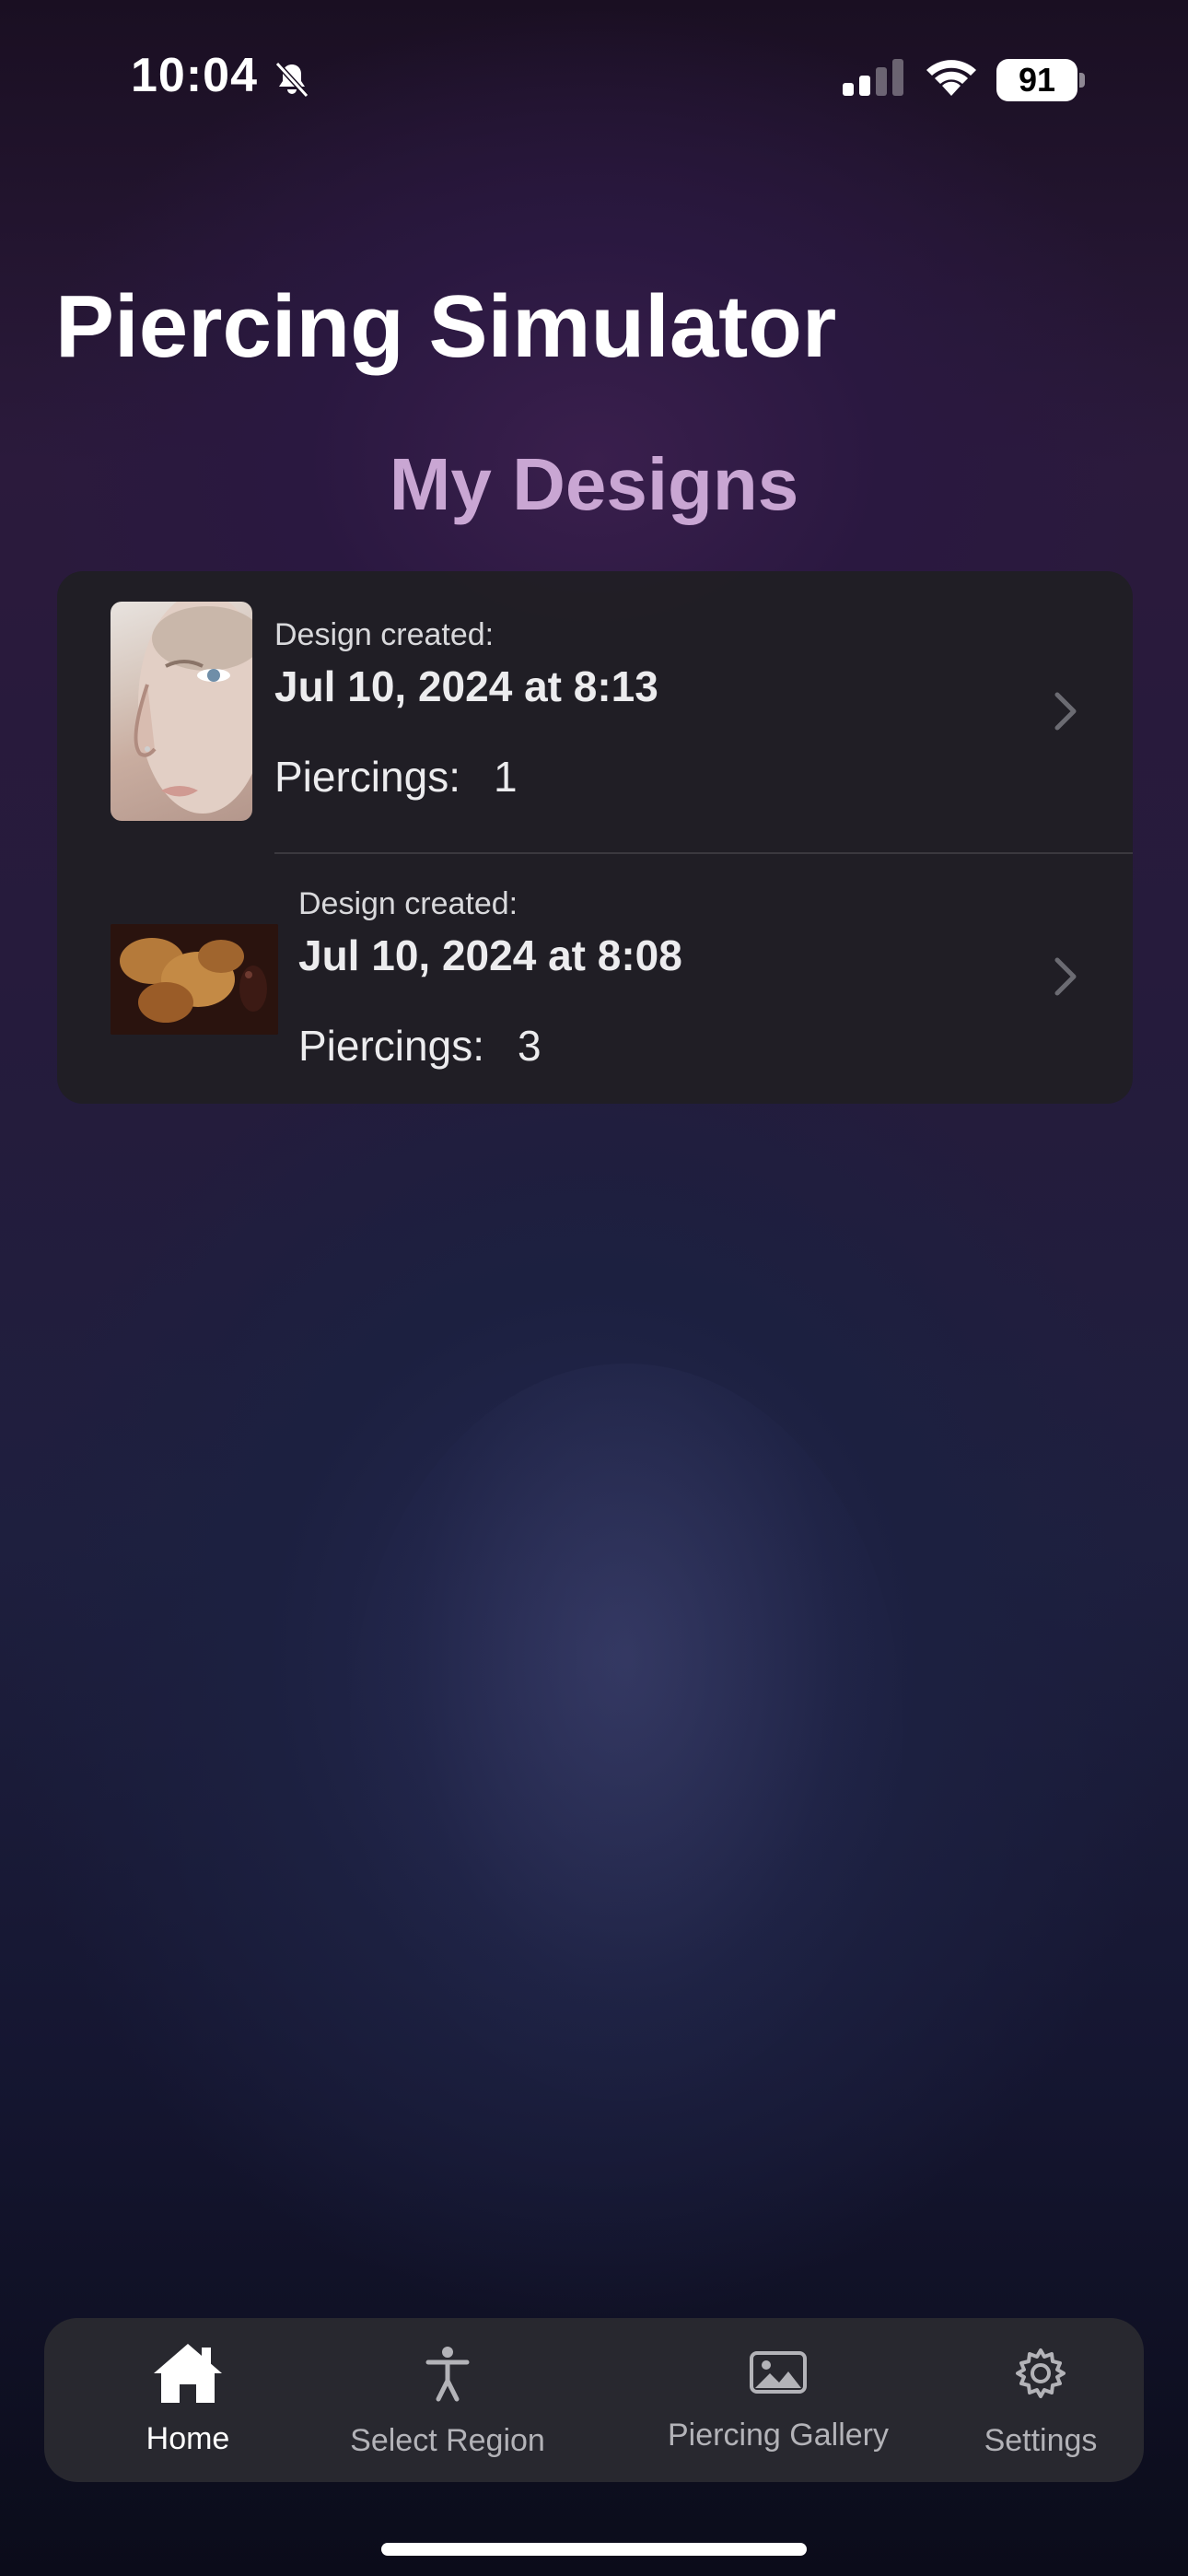 This screenshot has height=2576, width=1188. I want to click on status-time: 10:04, so click(194, 75).